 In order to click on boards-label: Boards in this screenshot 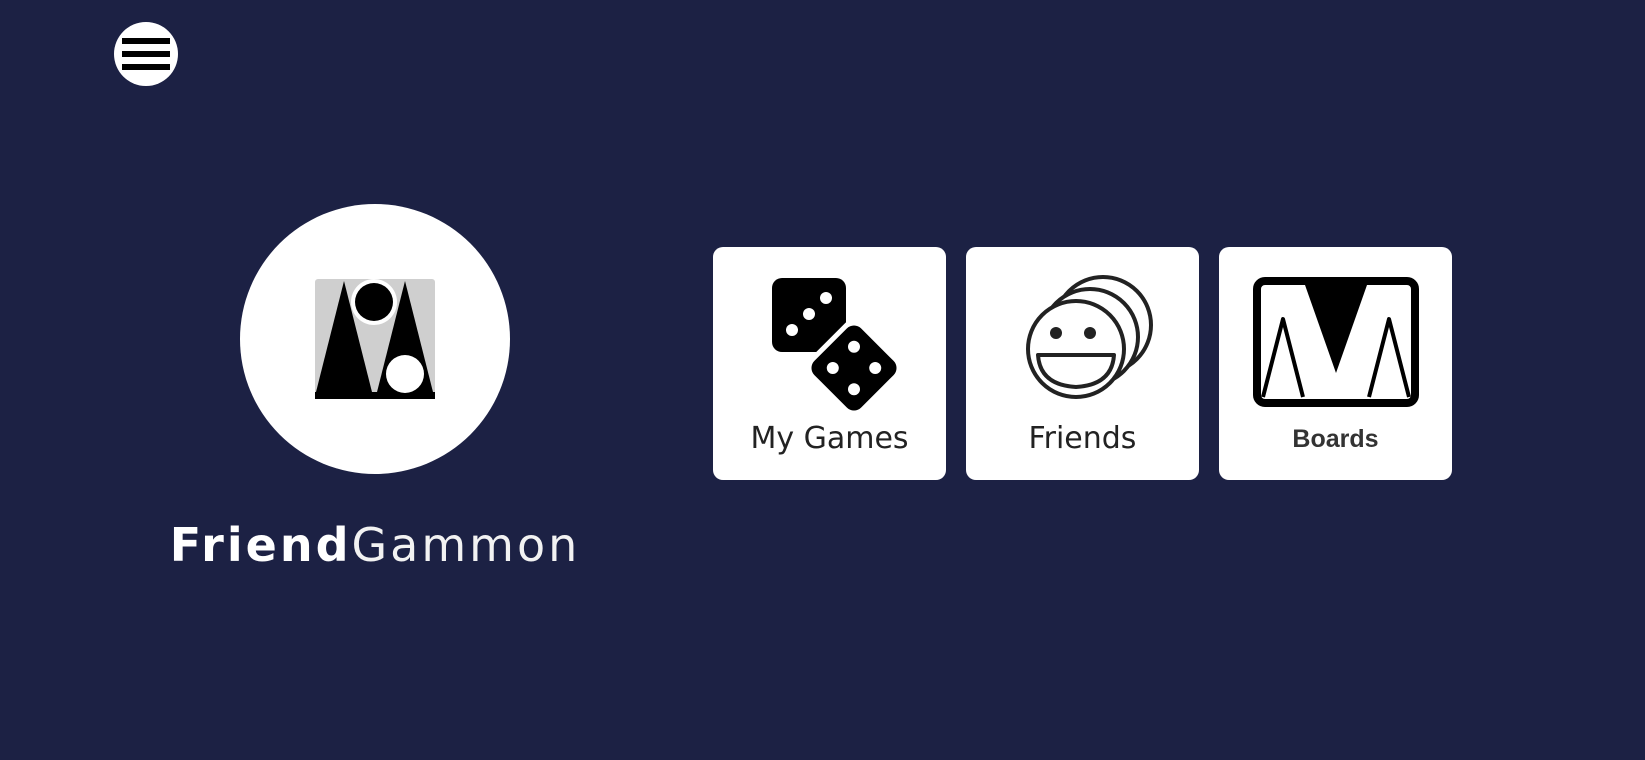, I will do `click(1335, 439)`.